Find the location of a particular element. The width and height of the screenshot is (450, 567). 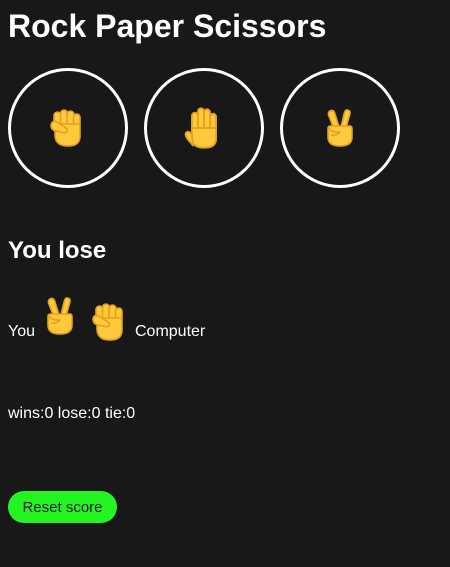

result-text: You lose is located at coordinates (57, 250).